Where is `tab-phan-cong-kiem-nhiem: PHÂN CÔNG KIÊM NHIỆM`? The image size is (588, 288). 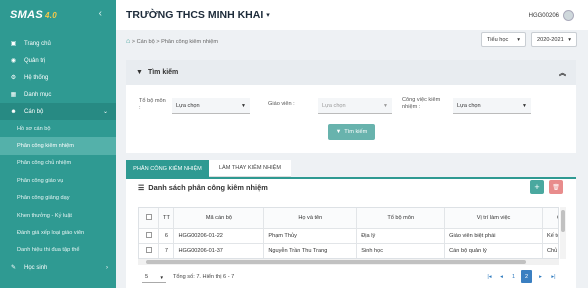 tab-phan-cong-kiem-nhiem: PHÂN CÔNG KIÊM NHIỆM is located at coordinates (167, 168).